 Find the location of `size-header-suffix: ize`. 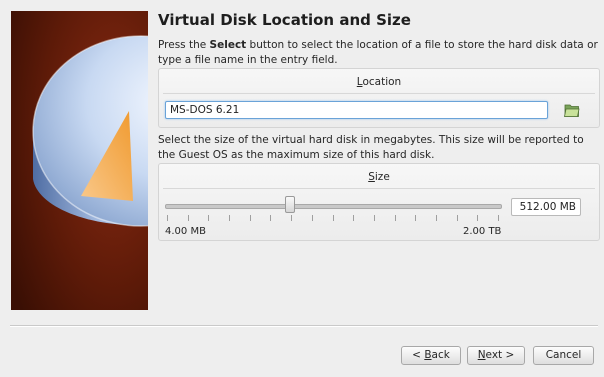

size-header-suffix: ize is located at coordinates (382, 177).